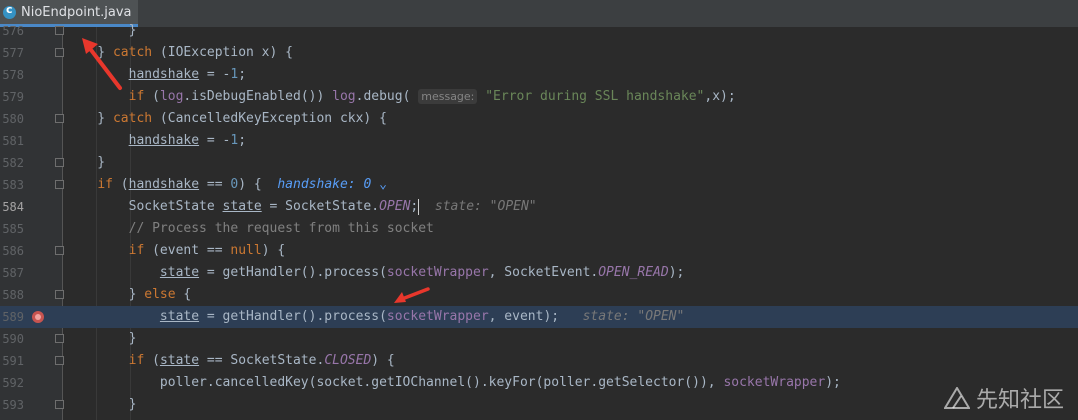  What do you see at coordinates (539, 405) in the screenshot?
I see `code-line: 593 }` at bounding box center [539, 405].